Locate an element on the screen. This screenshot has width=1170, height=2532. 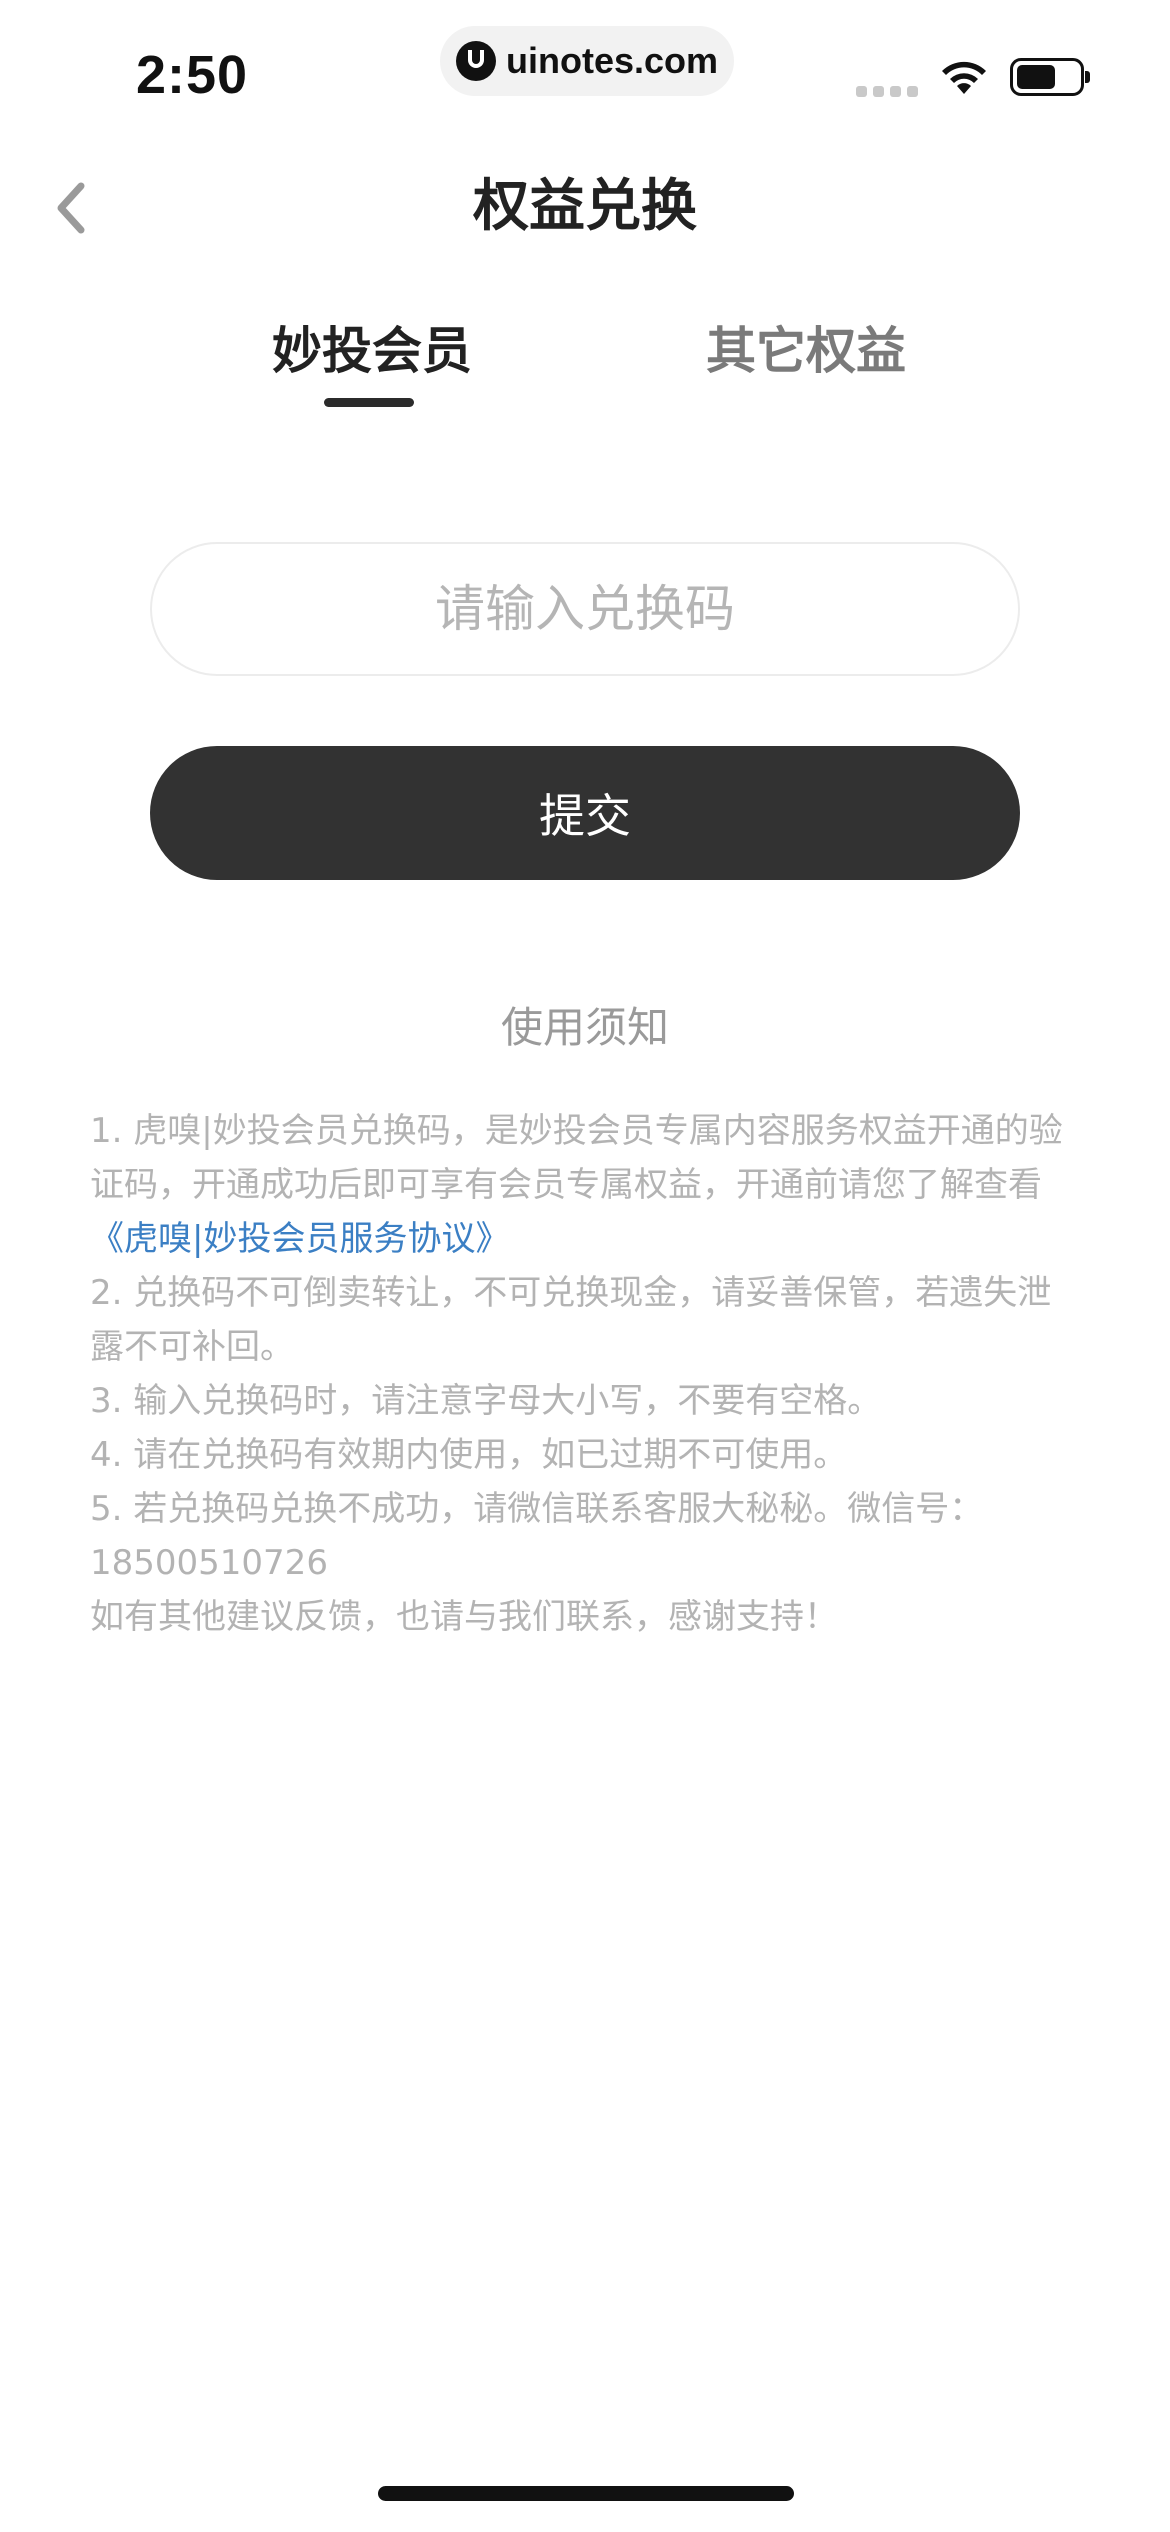
notice-item-2: 2. 兑换码不可倒卖转让，不可兑换现金，请妥善保管，若遗失泄露不可补回。 is located at coordinates (571, 1320).